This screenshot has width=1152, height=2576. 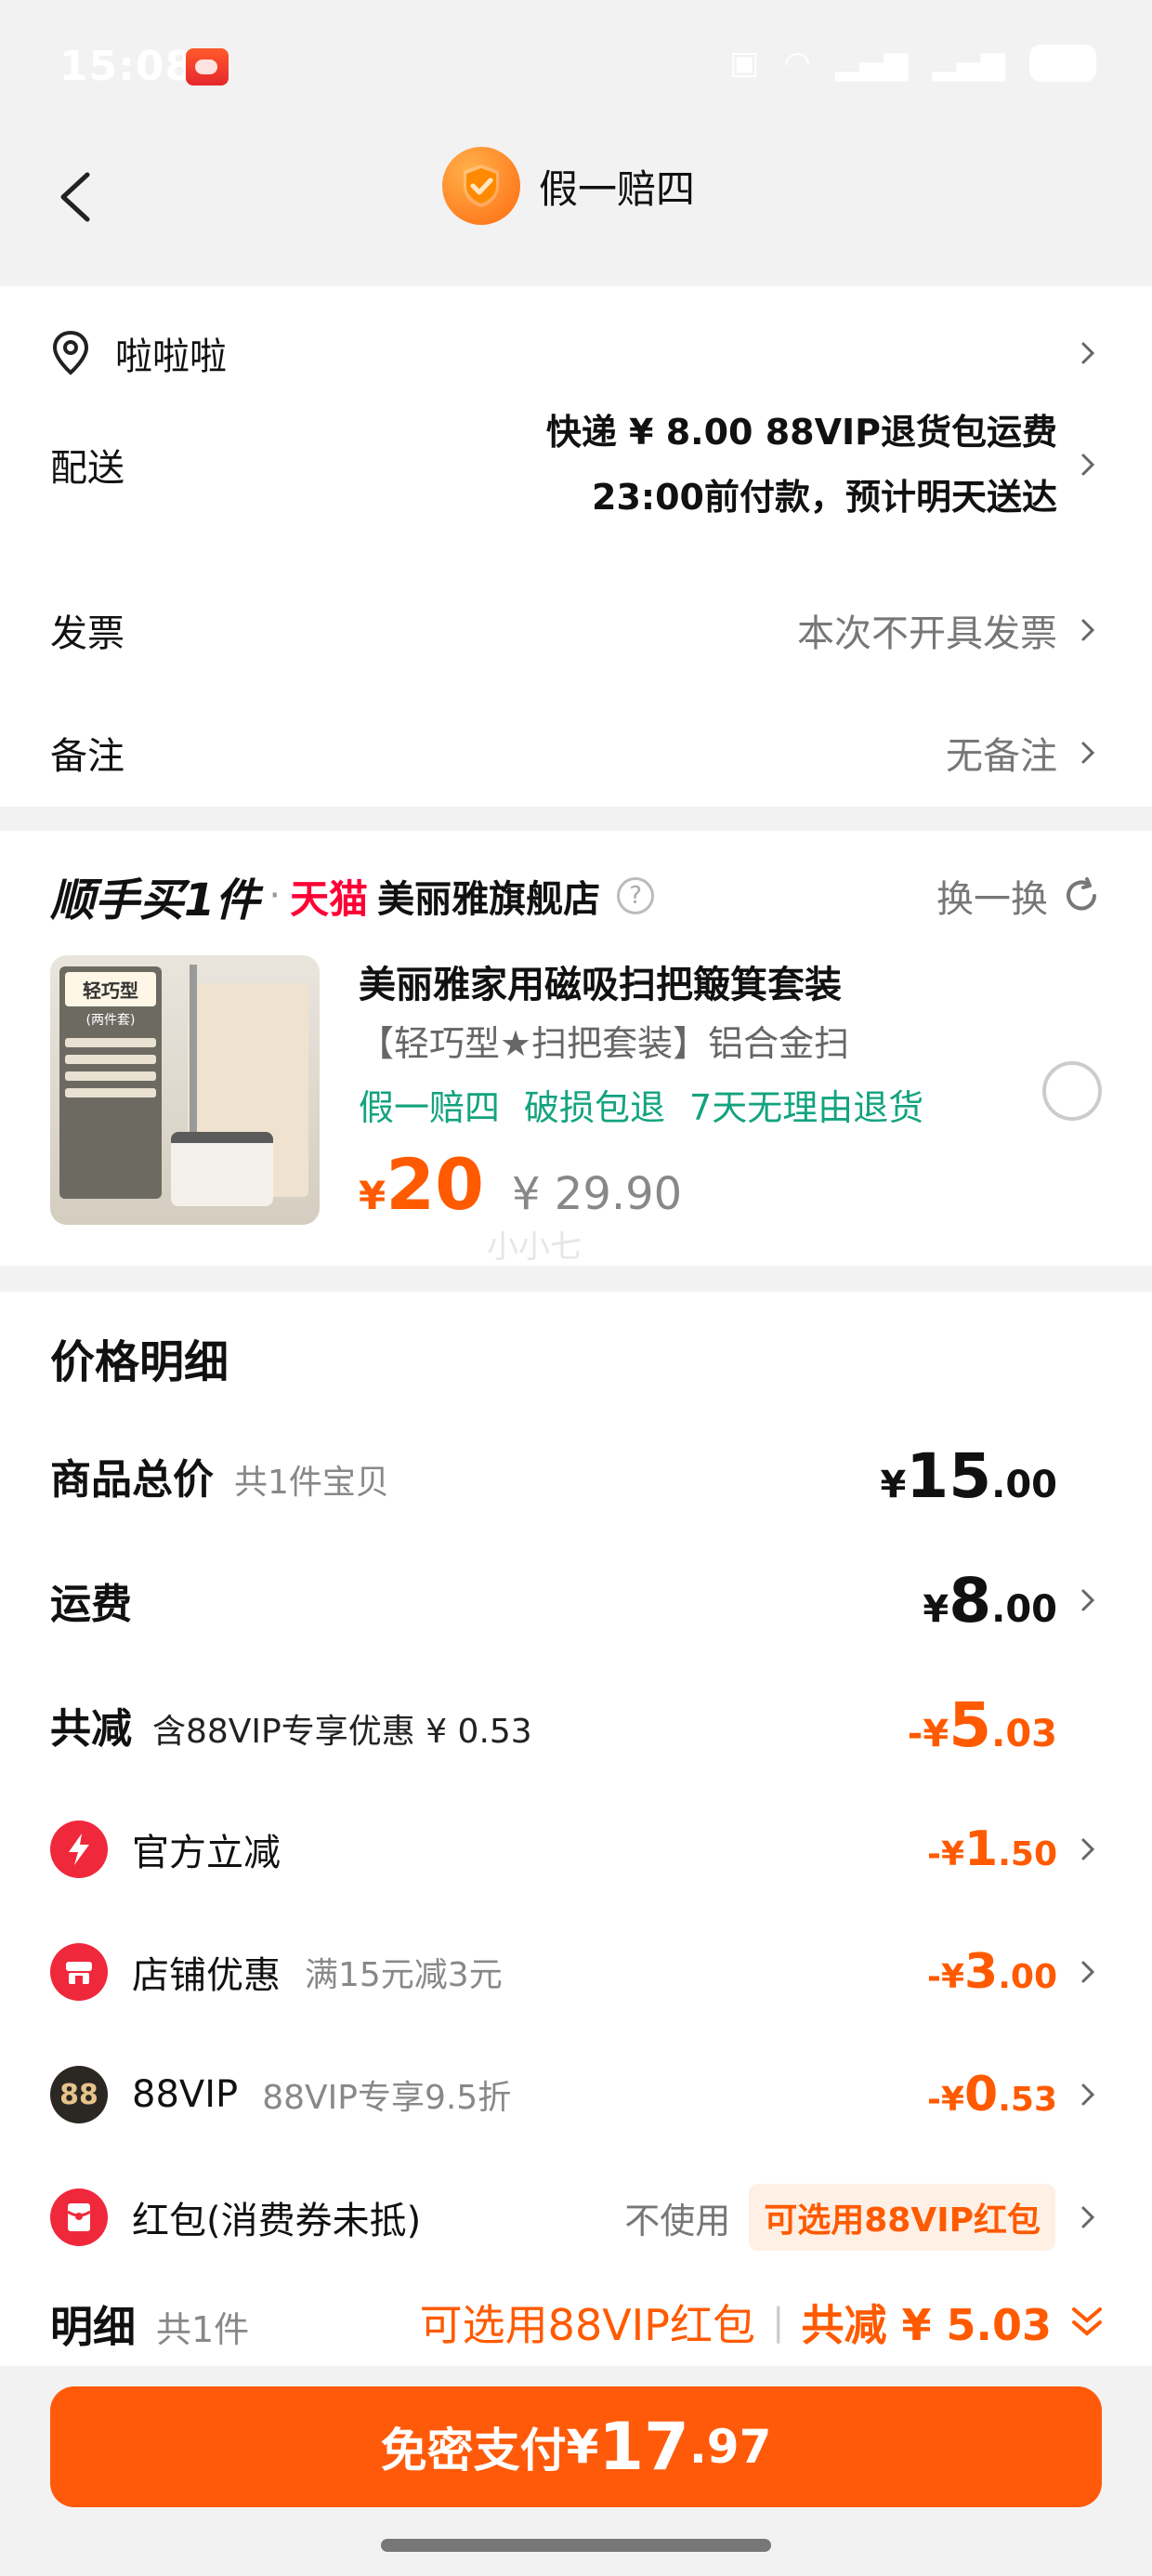 What do you see at coordinates (617, 188) in the screenshot?
I see `page-title-text: 假一赔四` at bounding box center [617, 188].